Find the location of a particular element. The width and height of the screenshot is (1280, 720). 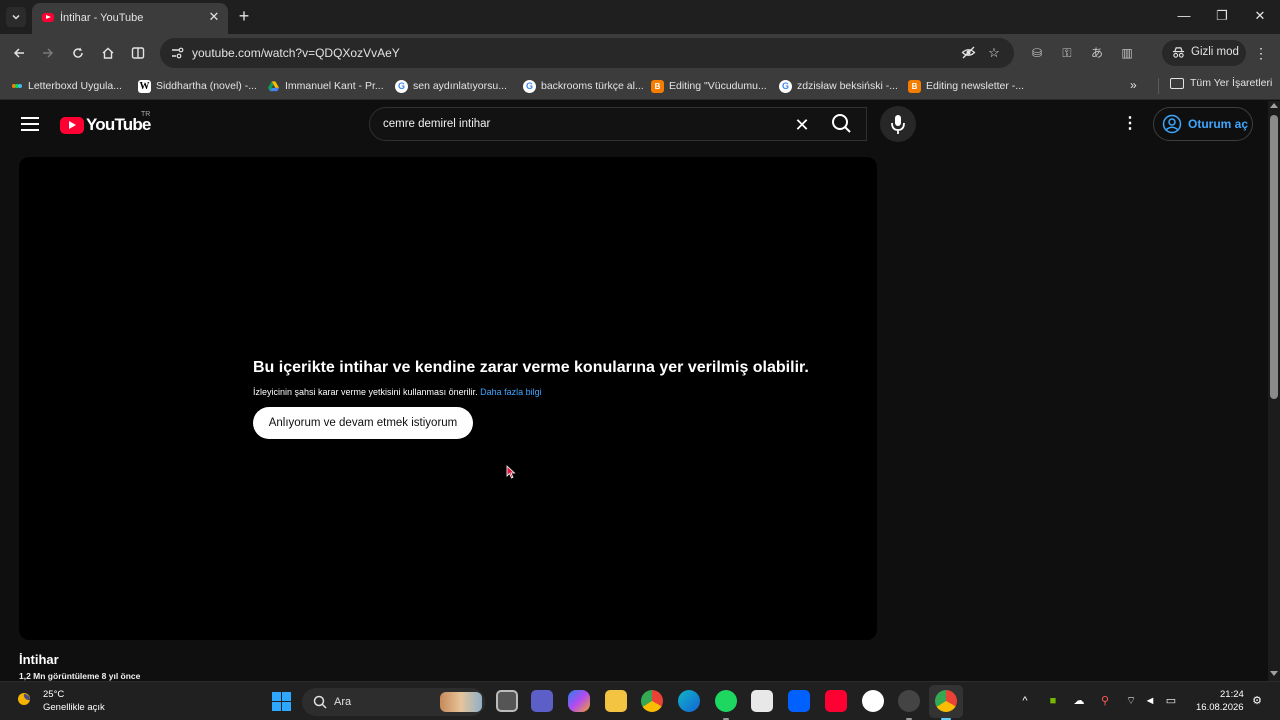

wifi-icon: ⌔ is located at coordinates (1131, 701).